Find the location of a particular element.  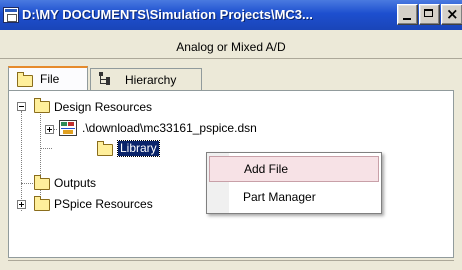

tab-file-label: File is located at coordinates (50, 79).